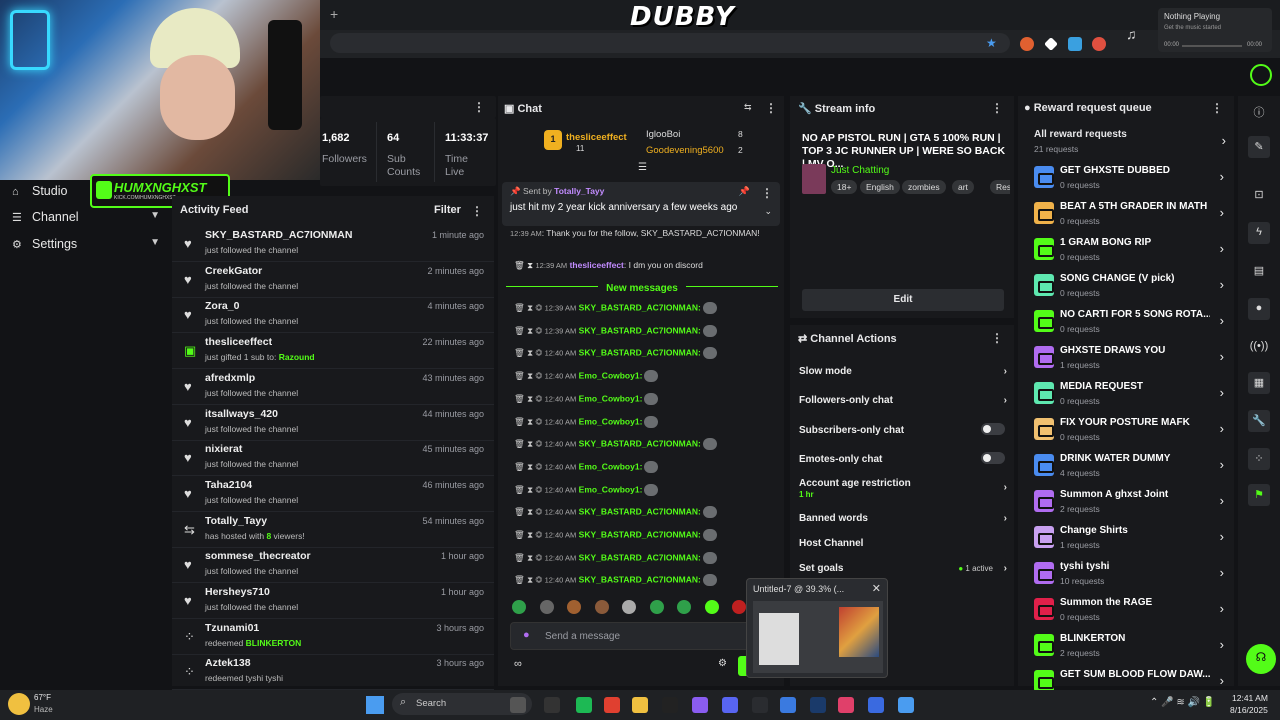  I want to click on chrome-icon, so click(612, 705).